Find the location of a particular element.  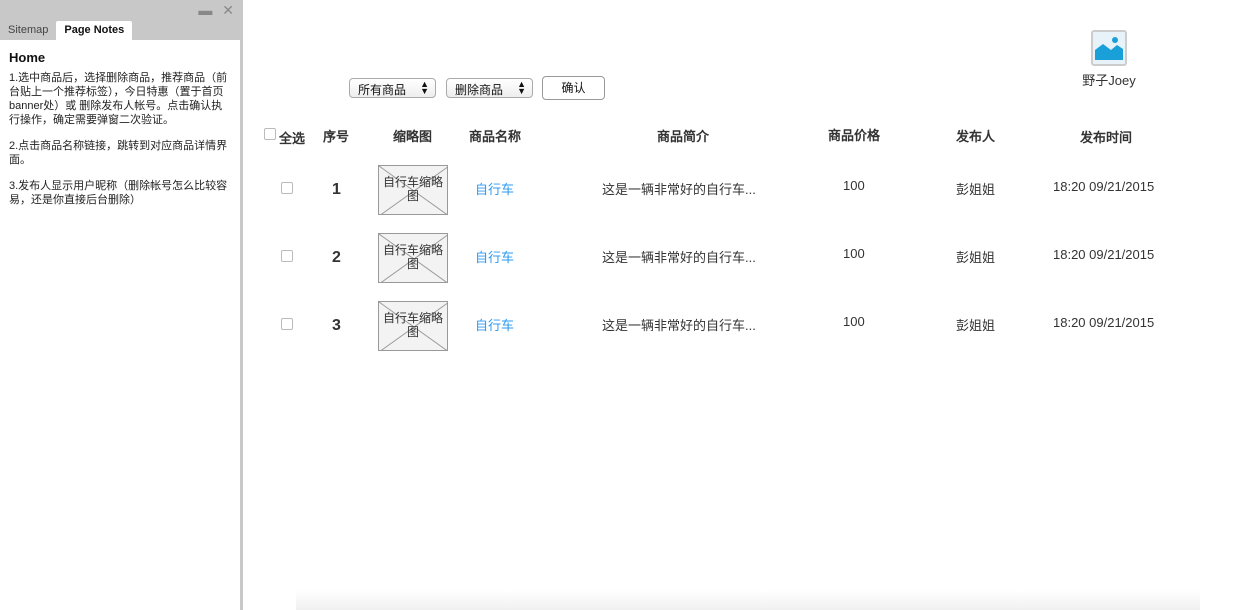

action-select: 删除商品 ▲ ▼ is located at coordinates (489, 88).